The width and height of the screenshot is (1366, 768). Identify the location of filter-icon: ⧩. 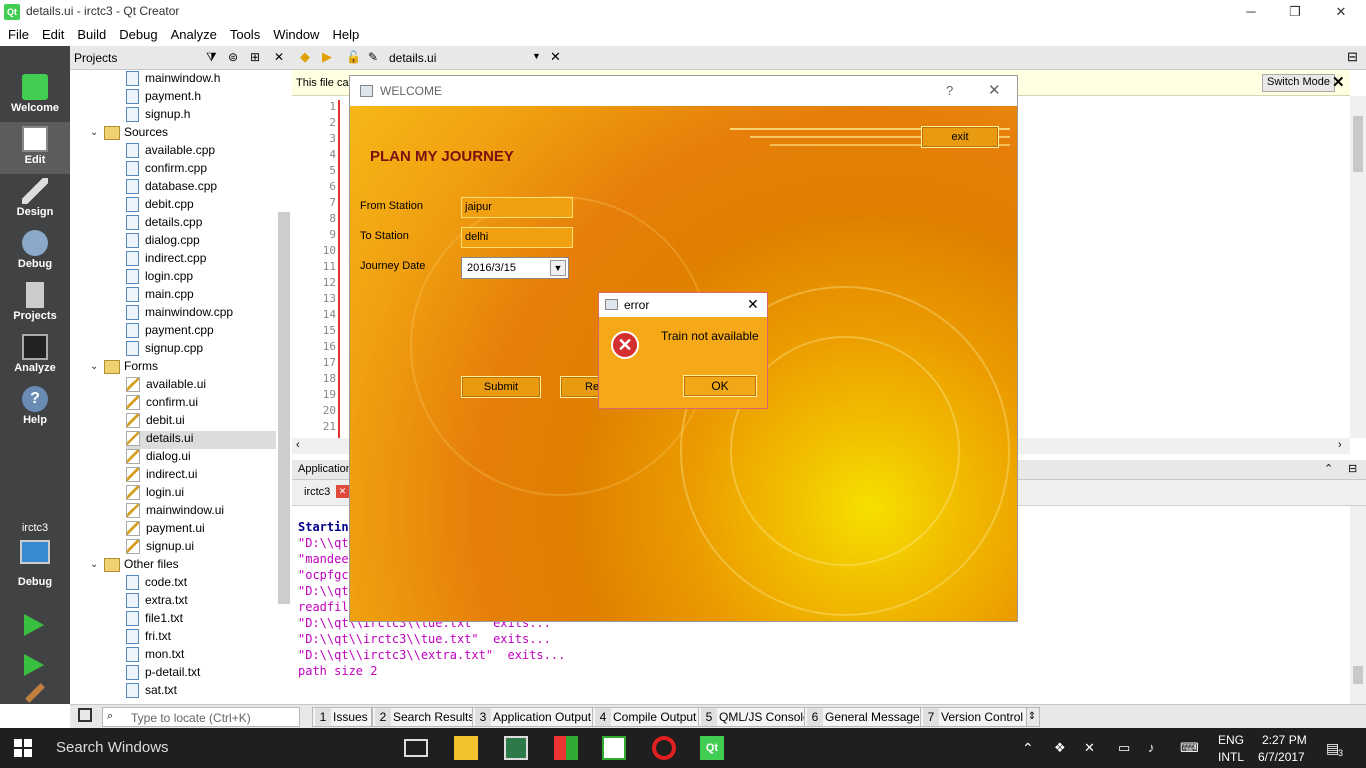
(211, 57).